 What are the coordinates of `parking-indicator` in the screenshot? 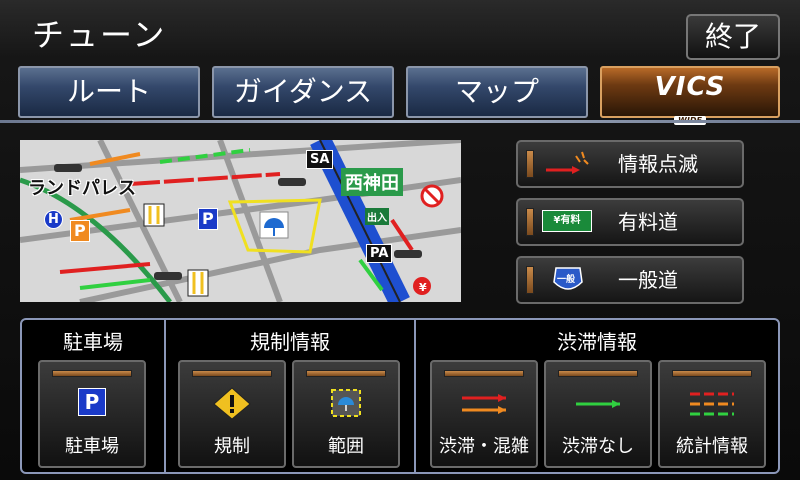 It's located at (92, 373).